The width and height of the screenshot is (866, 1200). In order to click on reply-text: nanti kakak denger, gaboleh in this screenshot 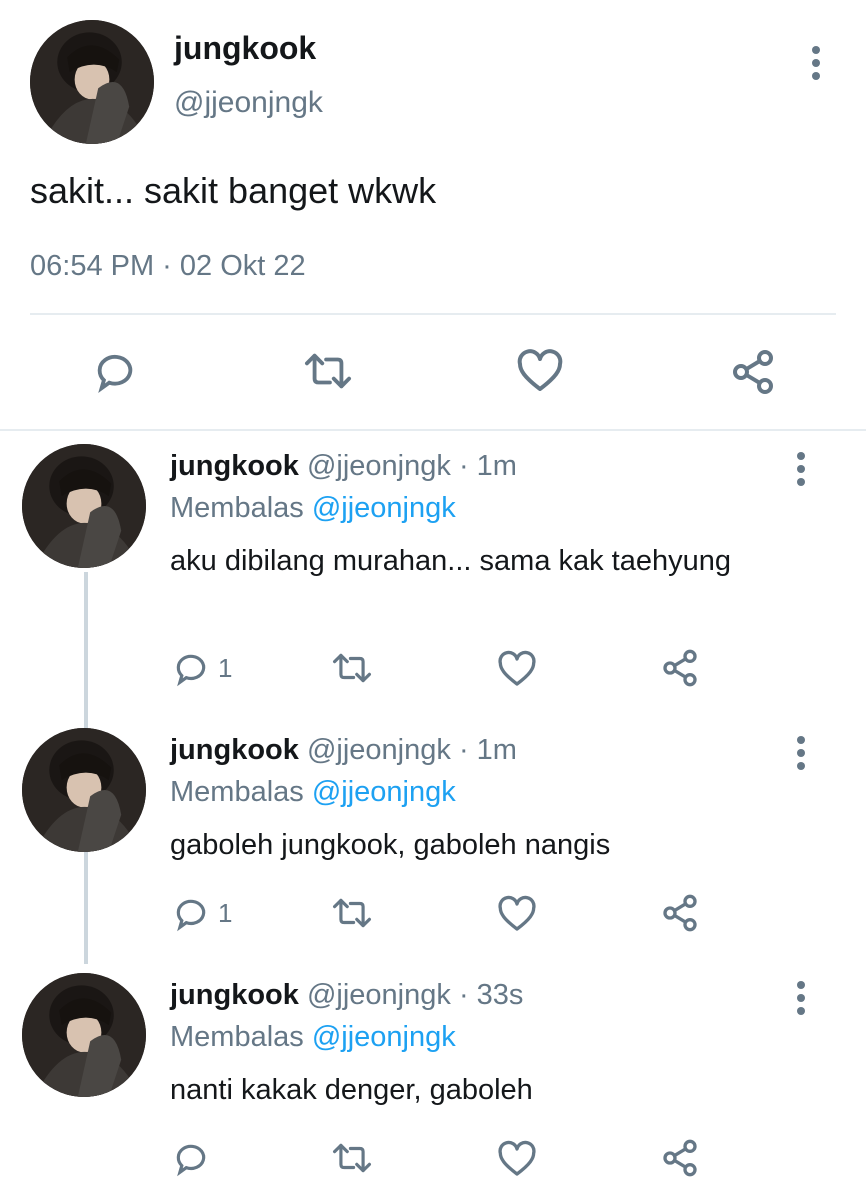, I will do `click(351, 1090)`.